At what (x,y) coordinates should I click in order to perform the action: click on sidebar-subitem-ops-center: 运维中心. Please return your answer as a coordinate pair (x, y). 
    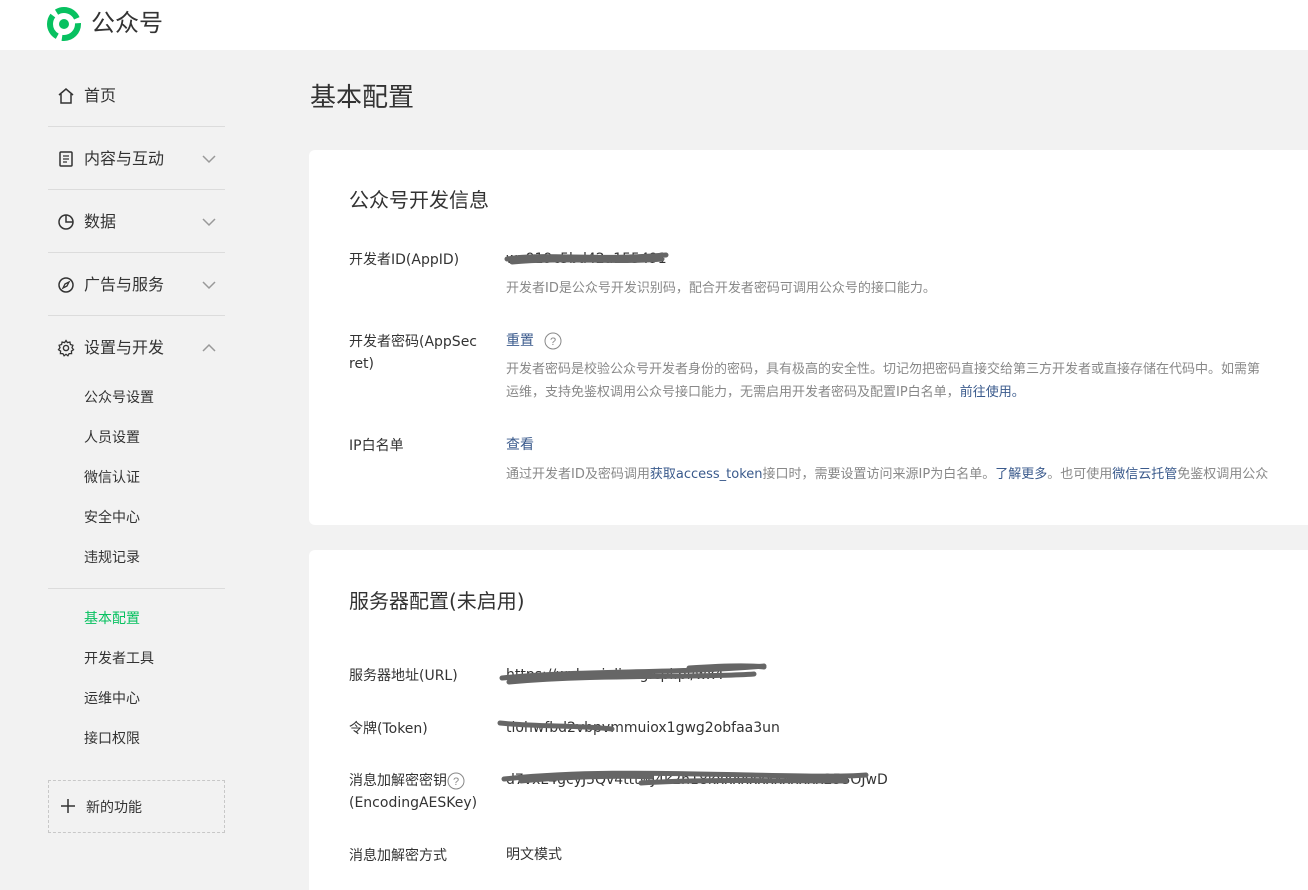
    Looking at the image, I should click on (112, 699).